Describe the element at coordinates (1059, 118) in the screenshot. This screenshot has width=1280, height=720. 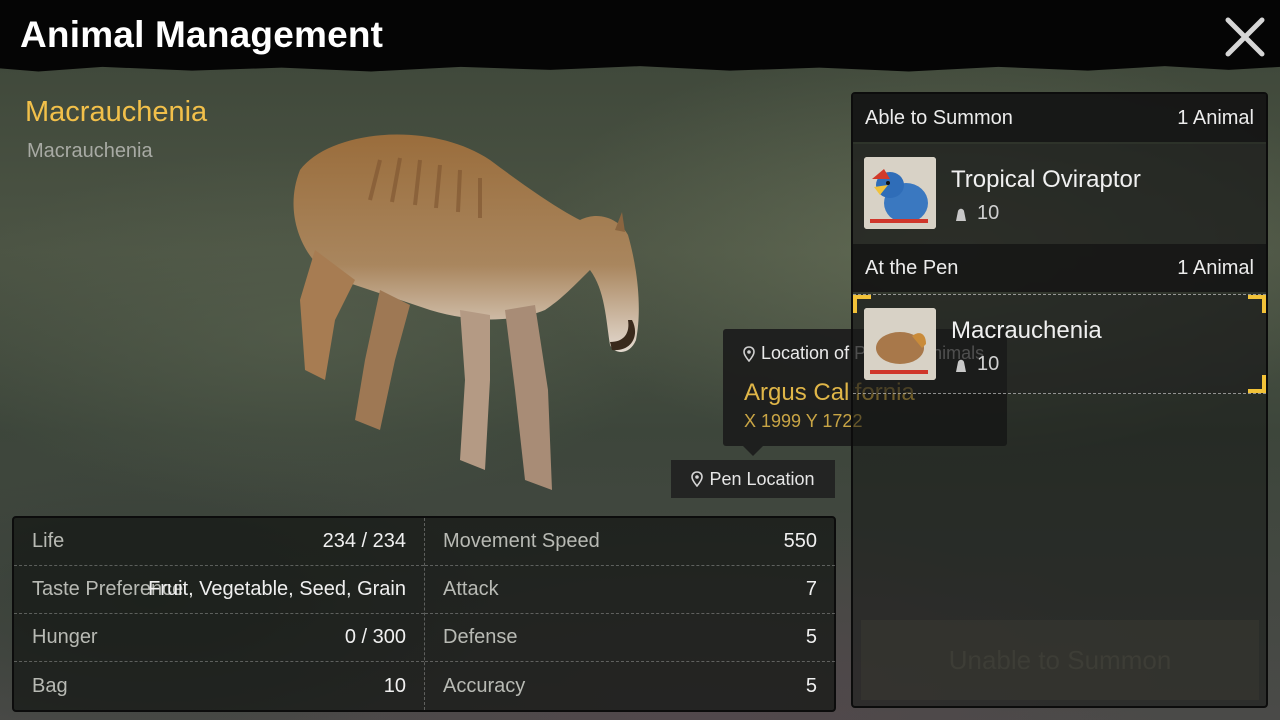
I see `summon-section-header: Able to Summon 1 Animal` at that location.